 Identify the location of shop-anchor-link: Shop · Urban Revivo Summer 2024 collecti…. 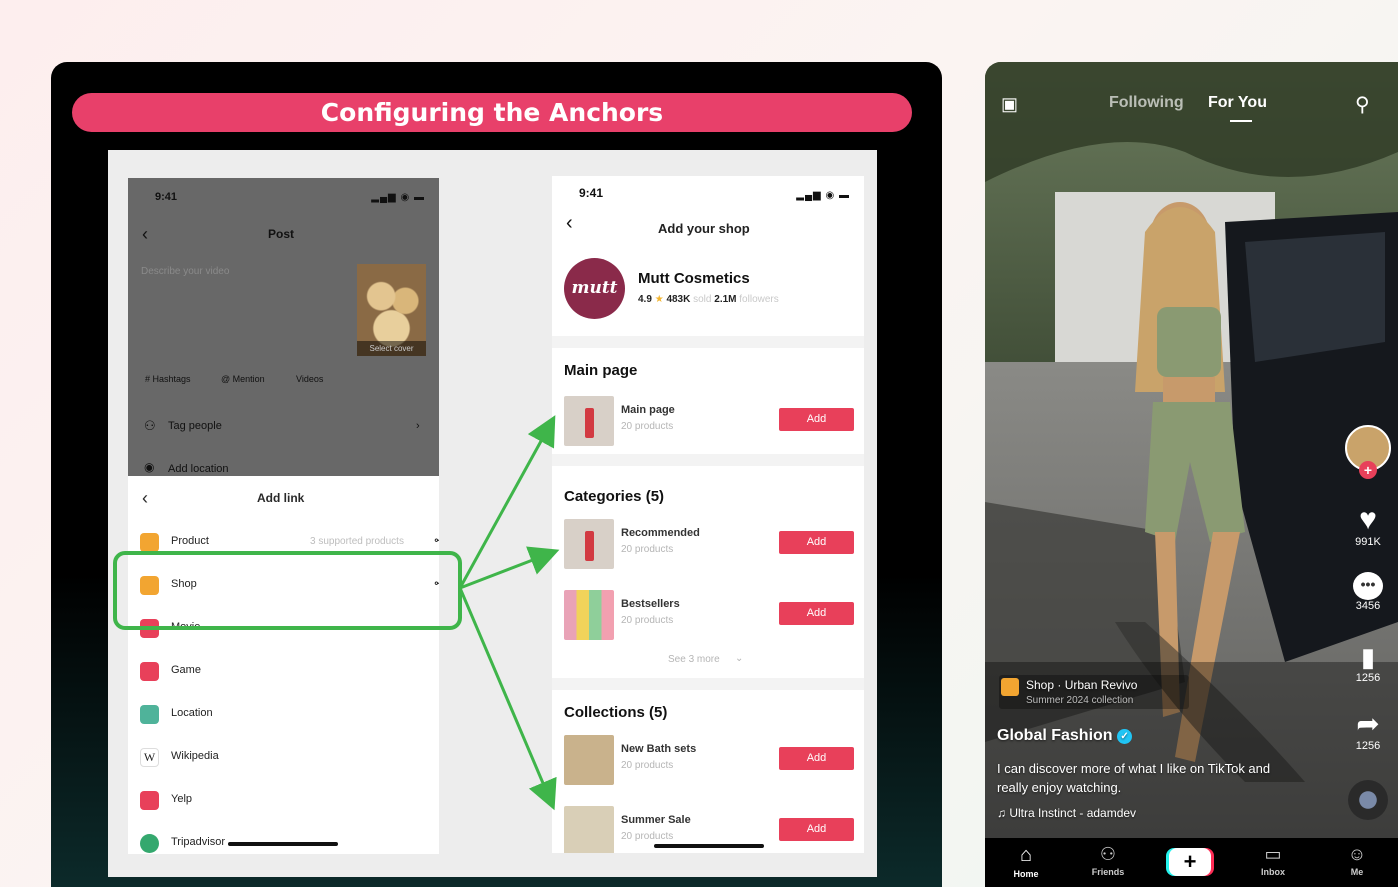
(1094, 692).